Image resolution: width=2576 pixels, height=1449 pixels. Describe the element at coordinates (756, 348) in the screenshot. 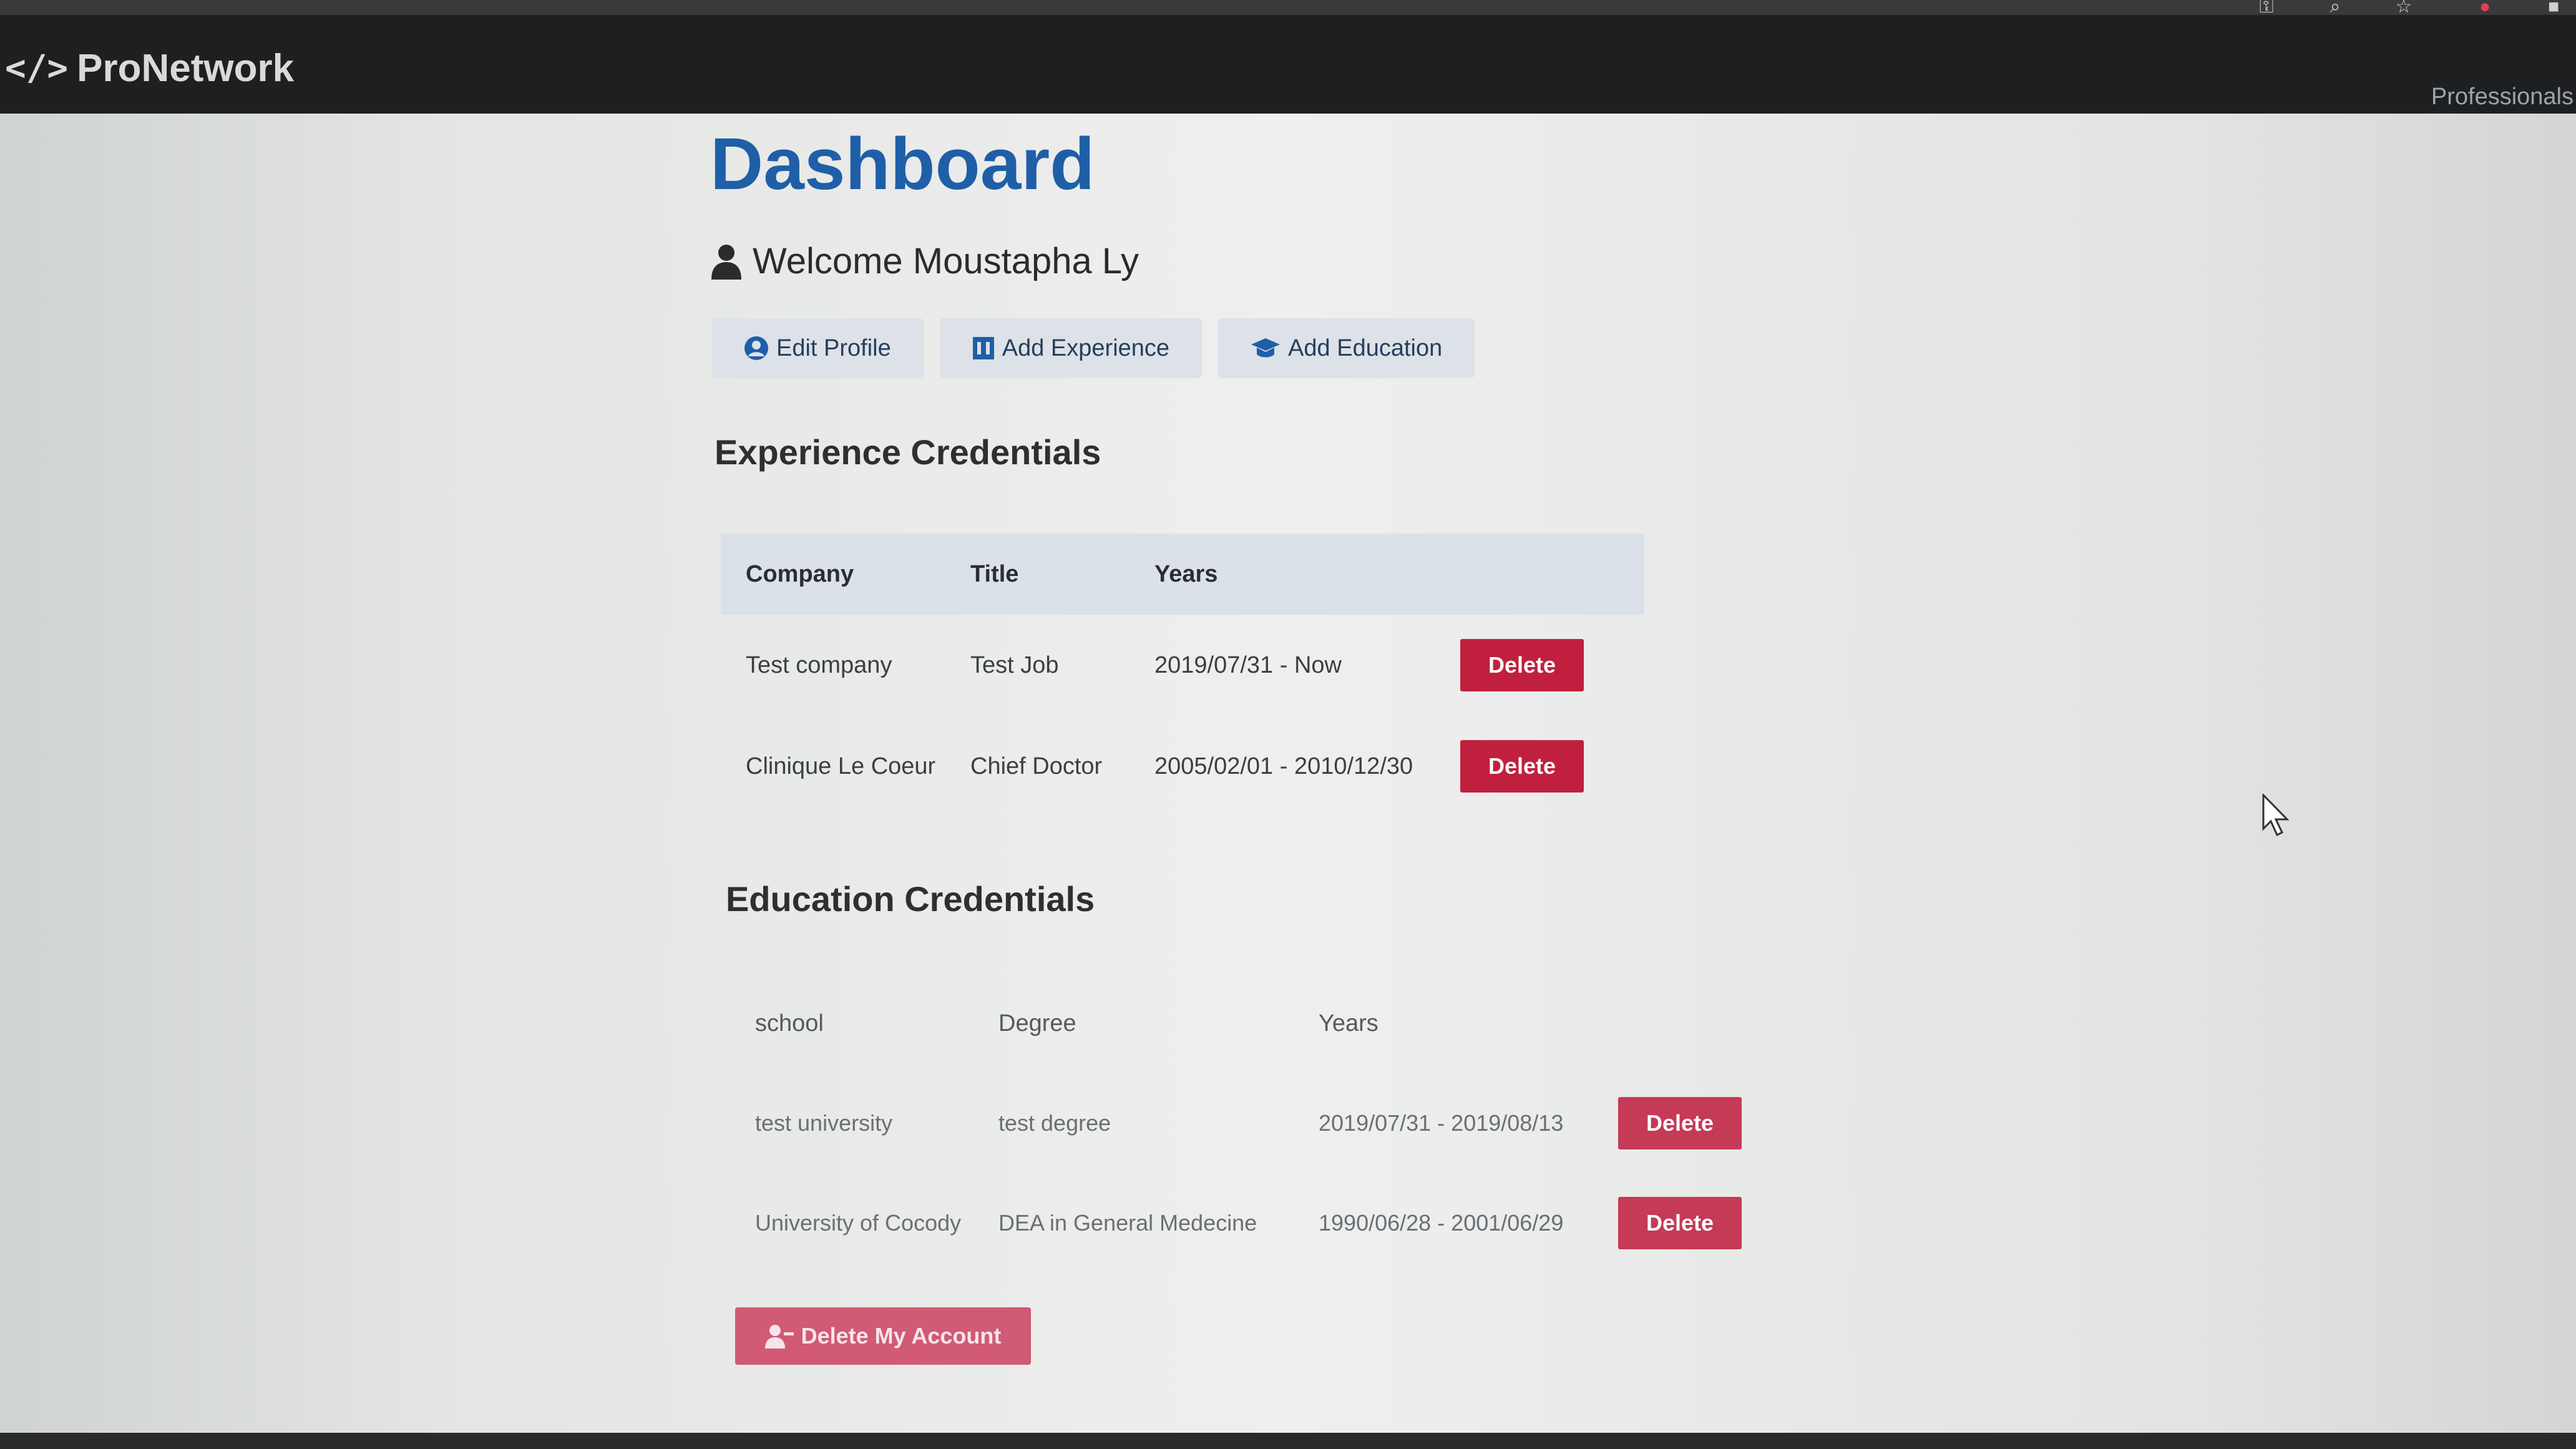

I see `user-circle-icon` at that location.